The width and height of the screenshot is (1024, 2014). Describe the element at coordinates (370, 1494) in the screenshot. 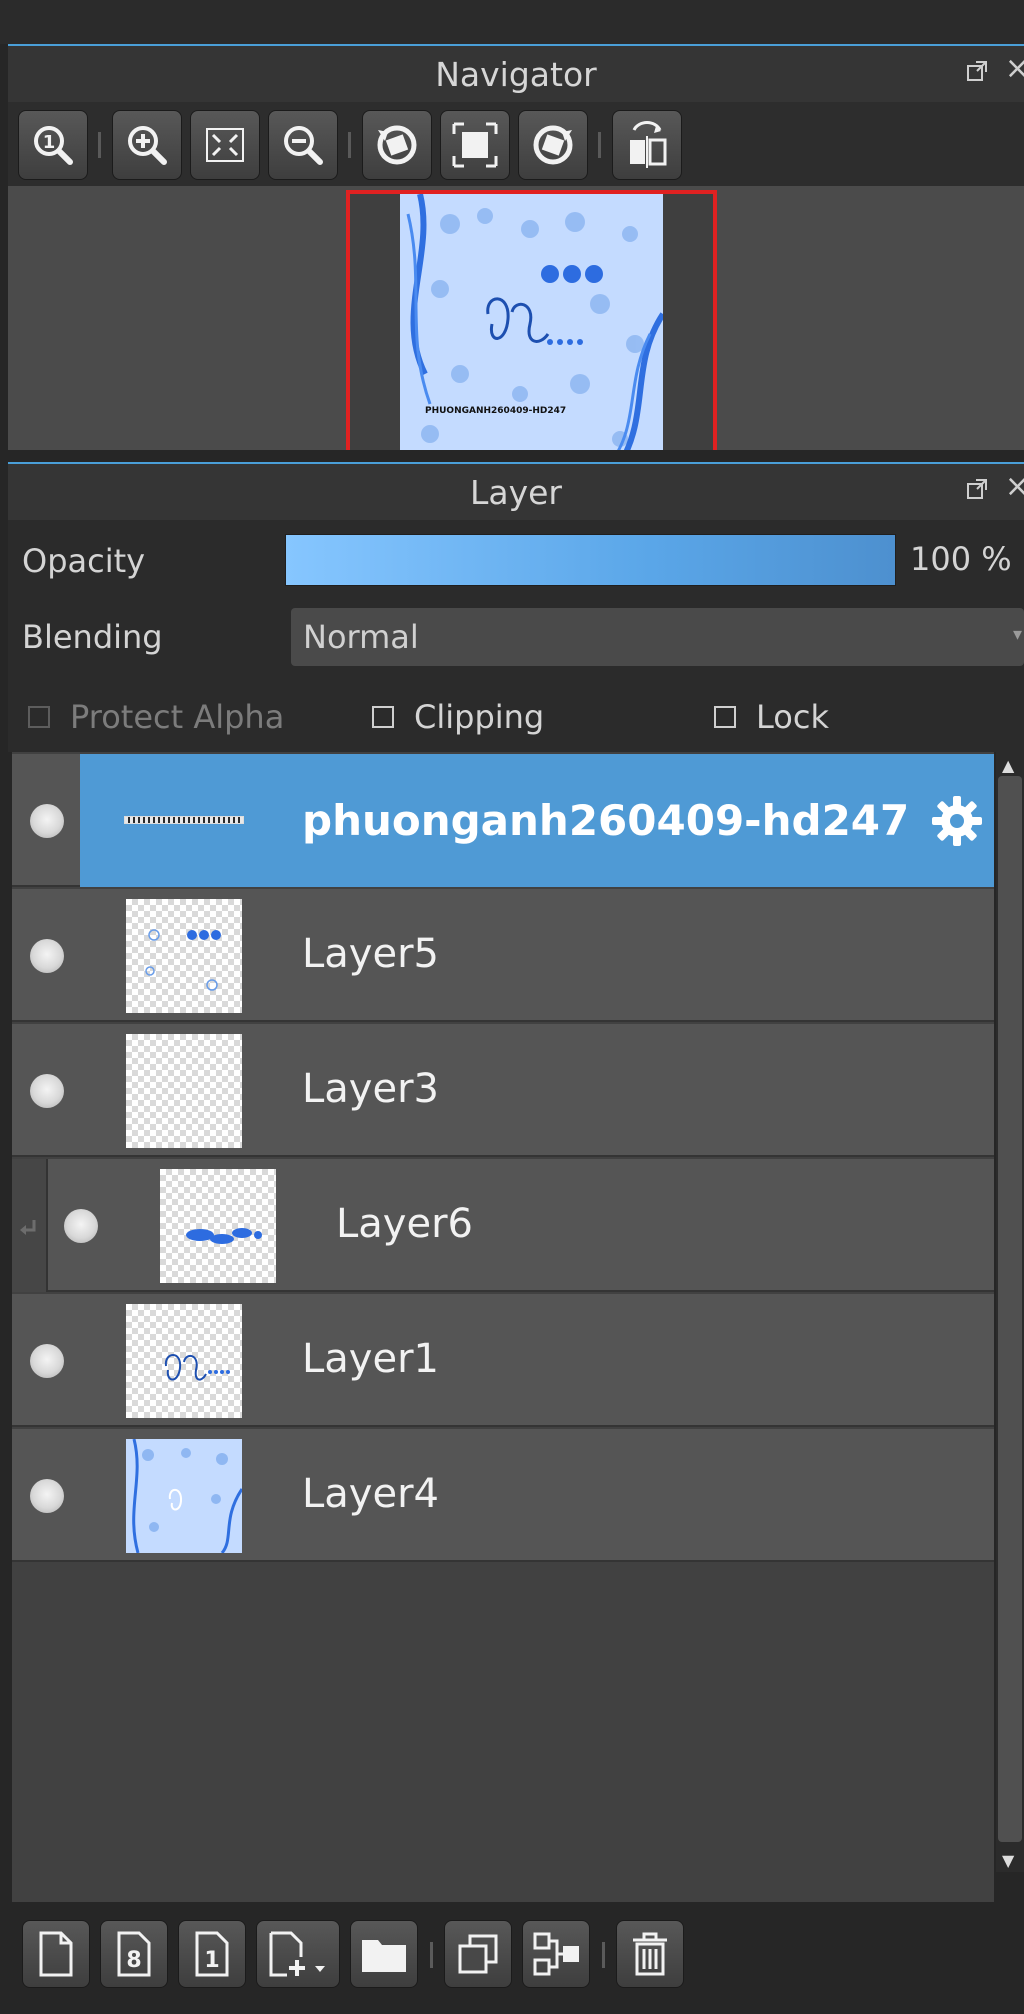

I see `layer-name: Layer4` at that location.